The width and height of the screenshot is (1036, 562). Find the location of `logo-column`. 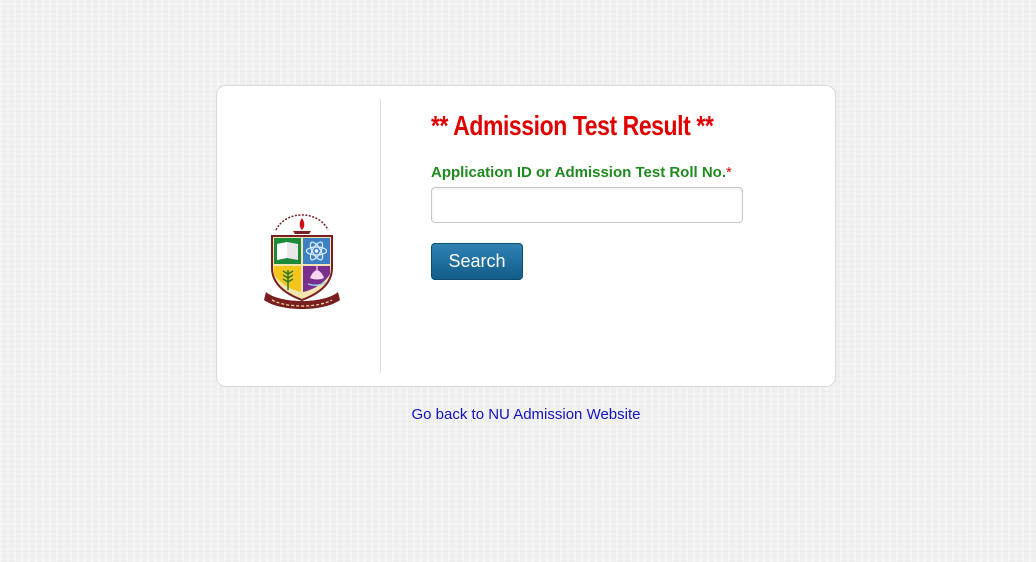

logo-column is located at coordinates (299, 236).